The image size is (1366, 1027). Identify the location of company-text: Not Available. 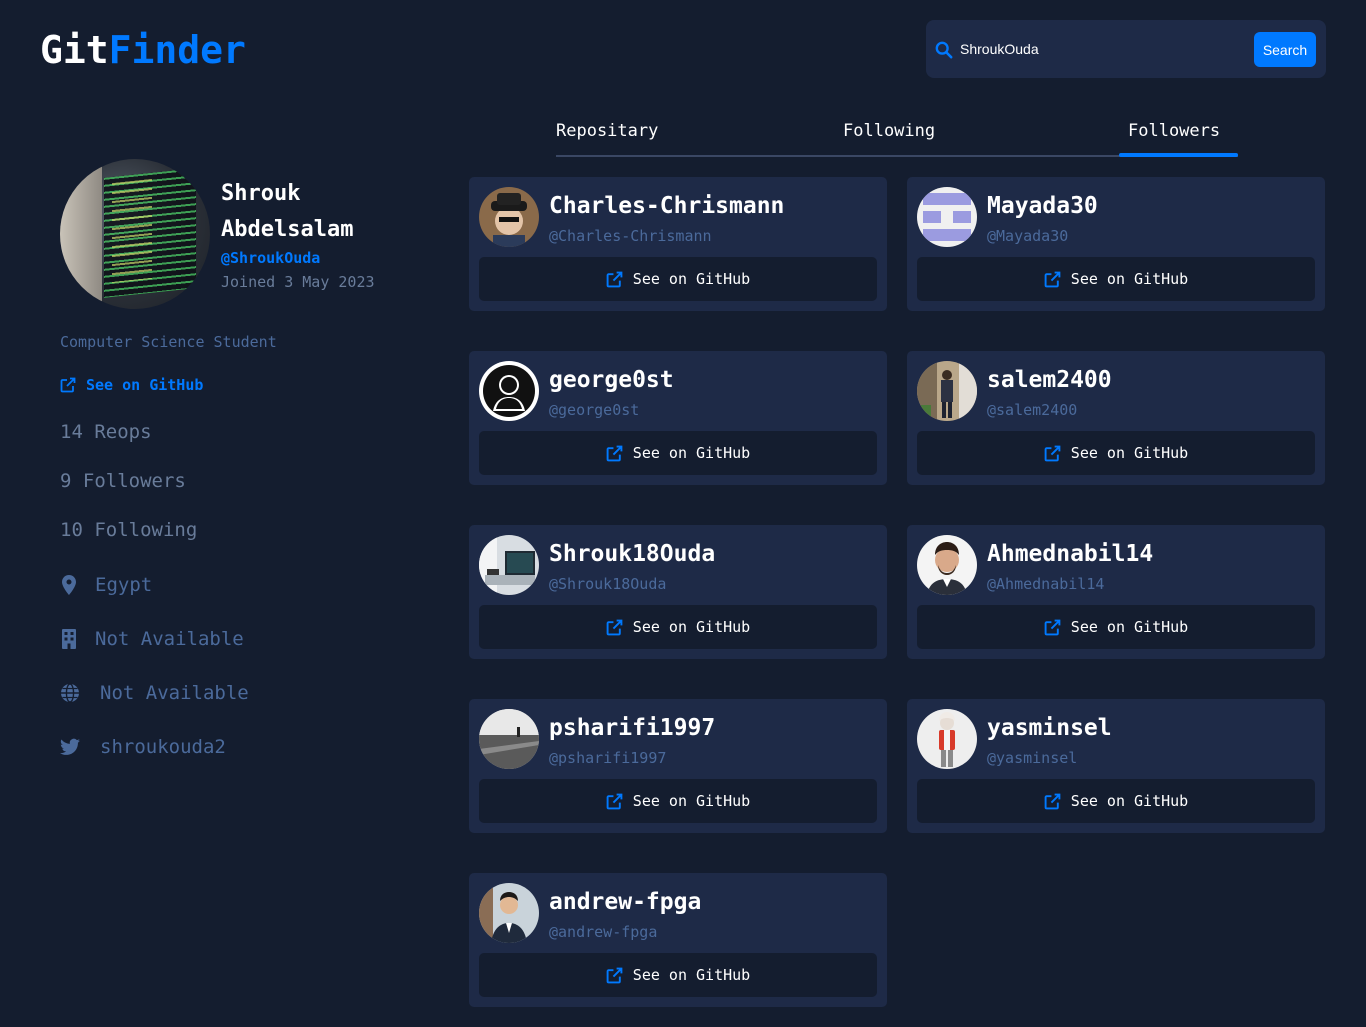
(169, 639).